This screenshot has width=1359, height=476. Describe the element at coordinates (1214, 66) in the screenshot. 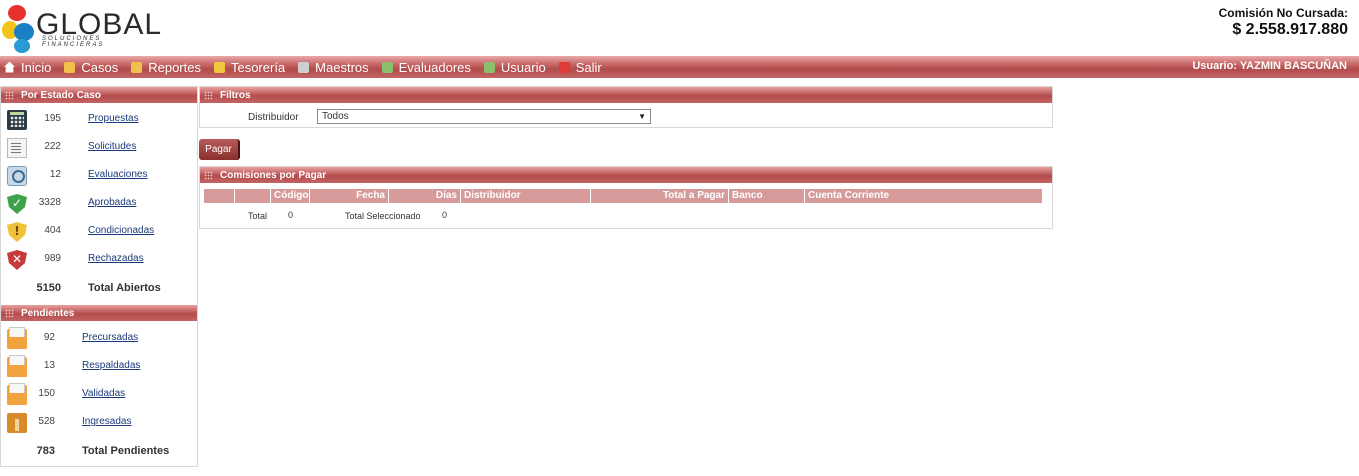

I see `user-label: Usuario:` at that location.